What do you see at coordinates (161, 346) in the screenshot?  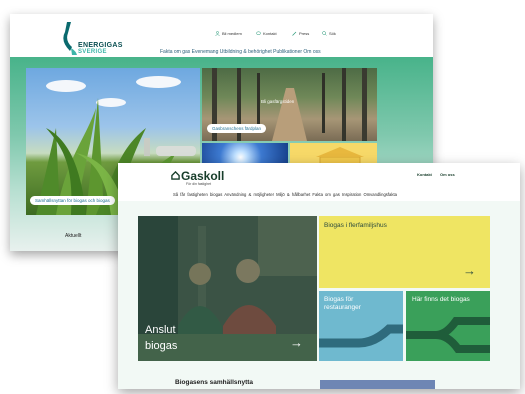 I see `anslut-title-line2: biogas` at bounding box center [161, 346].